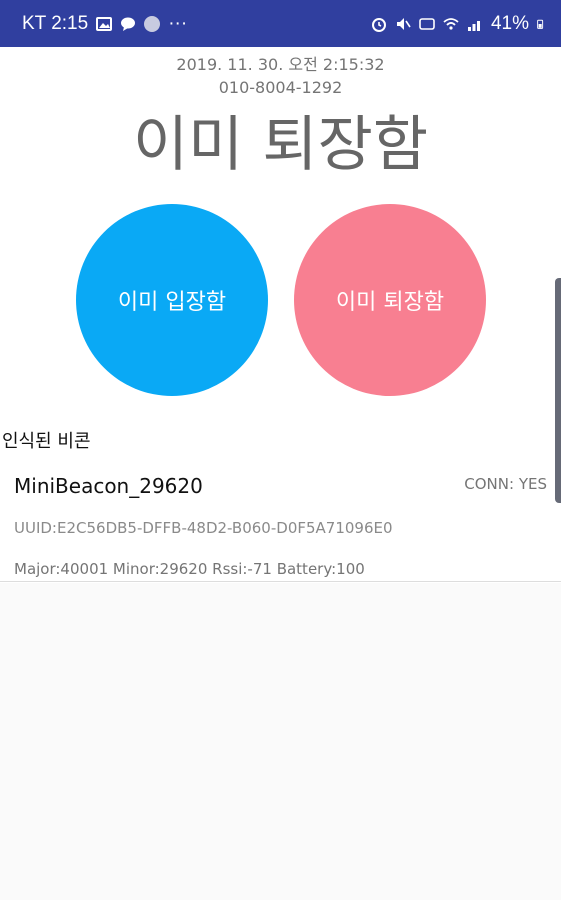 Image resolution: width=561 pixels, height=900 pixels. I want to click on status-title: 이미 퇴장함, so click(280, 145).